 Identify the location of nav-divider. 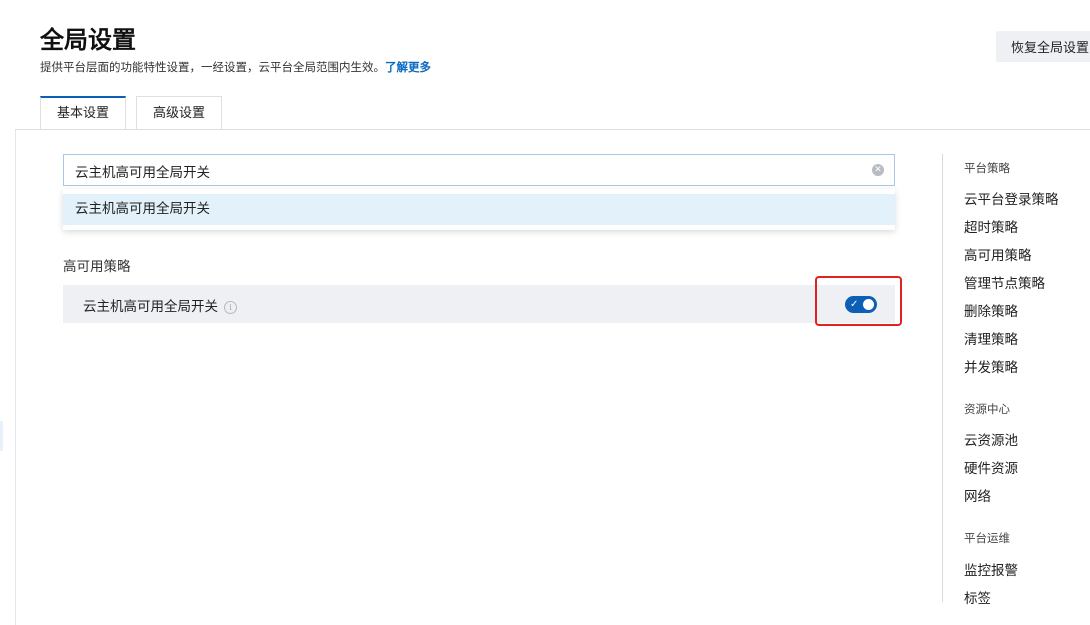
(942, 378).